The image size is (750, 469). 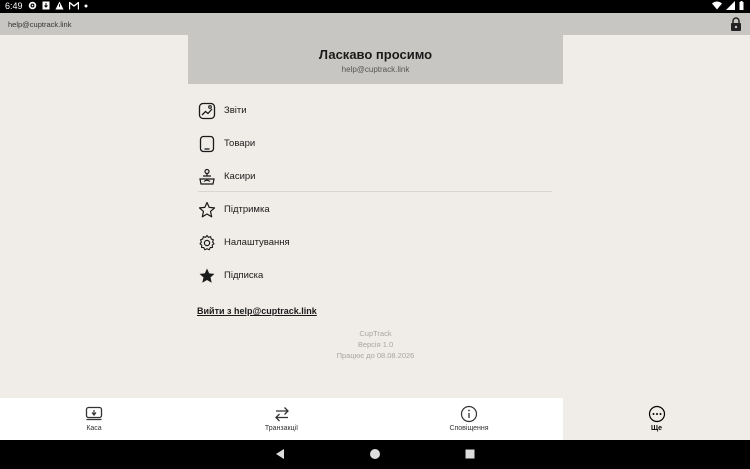 I want to click on status-system-icons, so click(x=728, y=5).